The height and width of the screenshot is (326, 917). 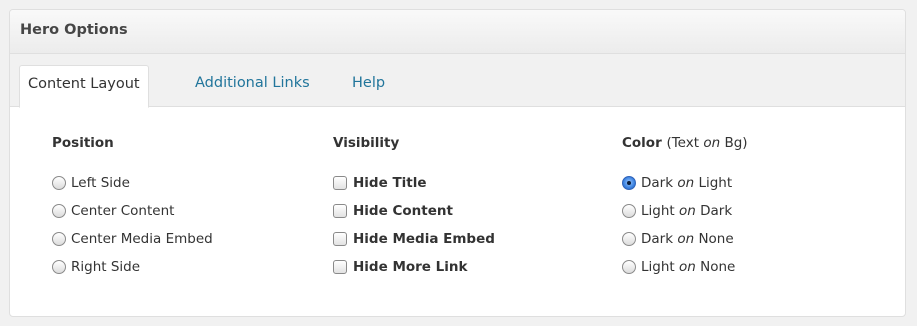 I want to click on color-heading: Color (Text on Bg), so click(x=685, y=143).